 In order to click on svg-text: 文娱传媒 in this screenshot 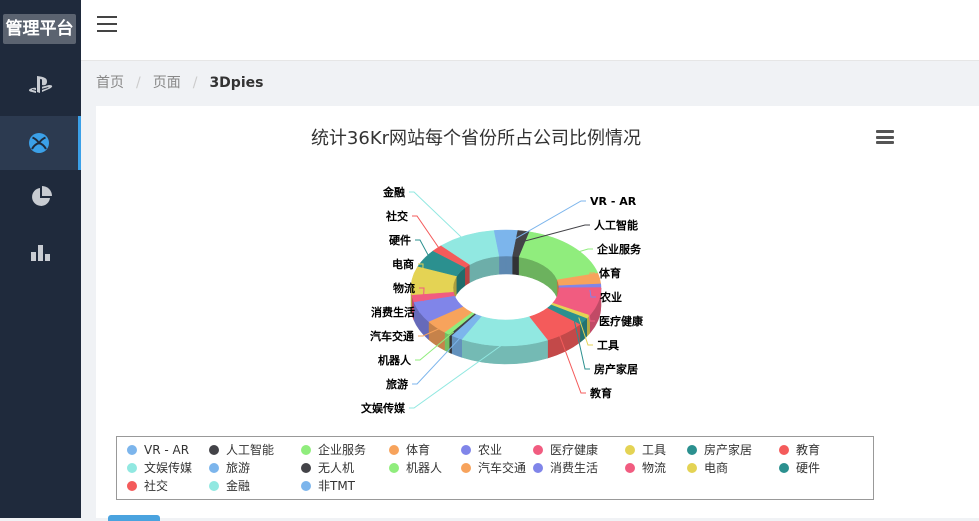, I will do `click(168, 467)`.